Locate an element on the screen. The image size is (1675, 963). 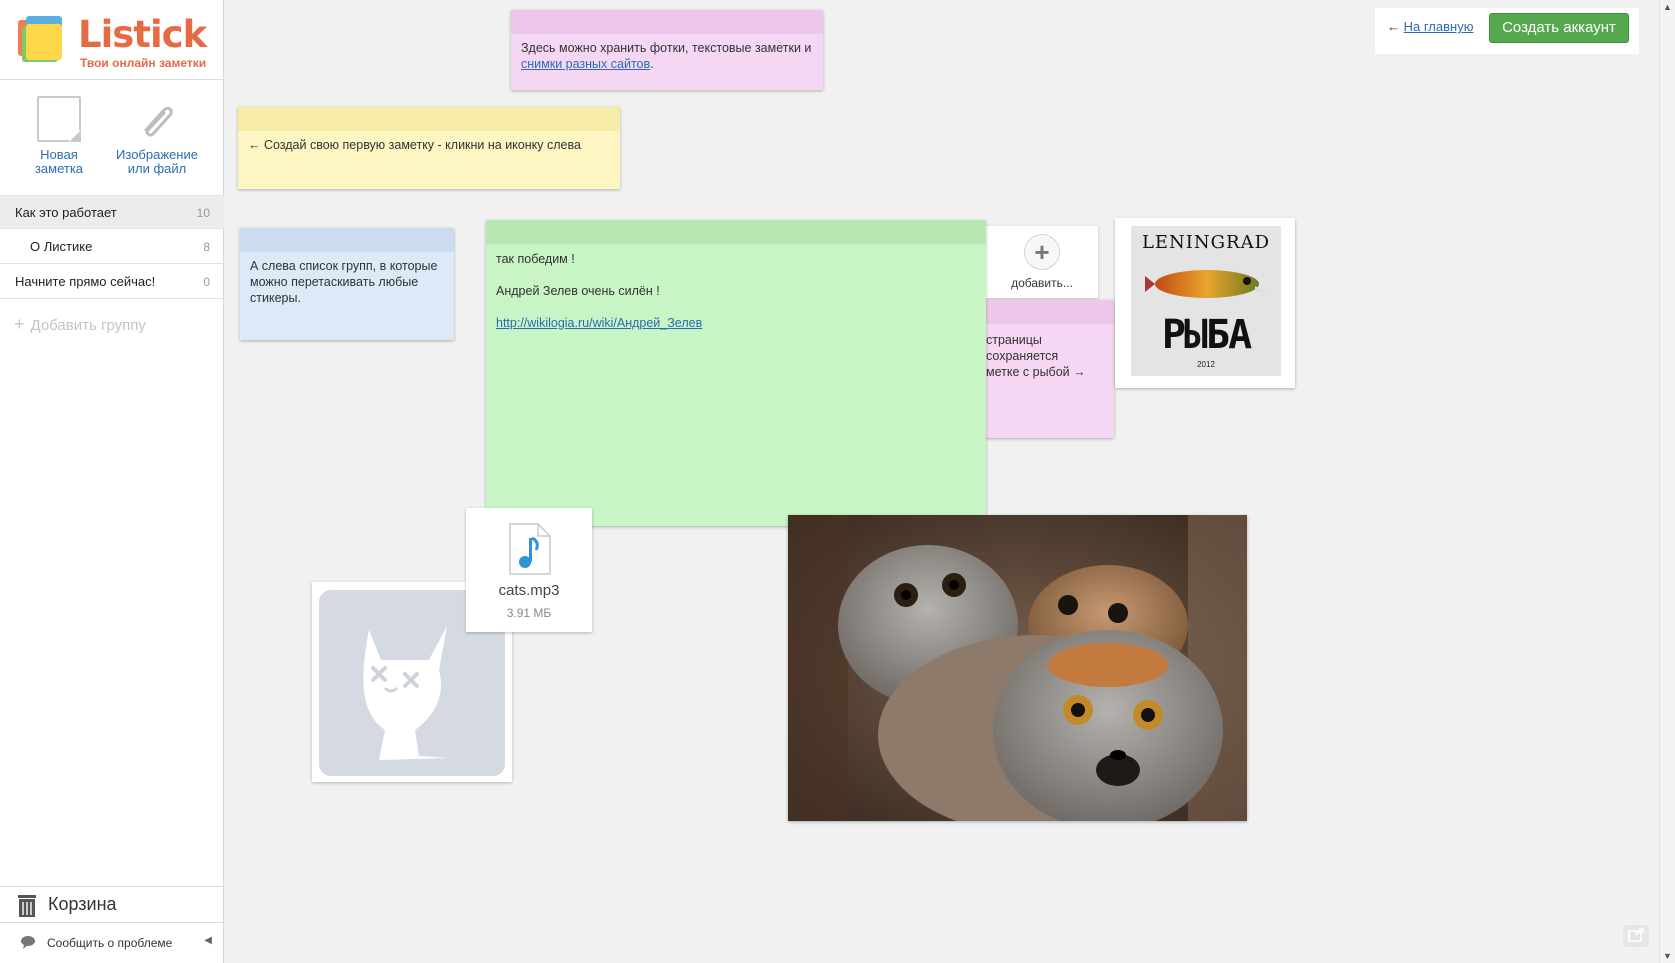
fish-lure-icon is located at coordinates (1206, 284).